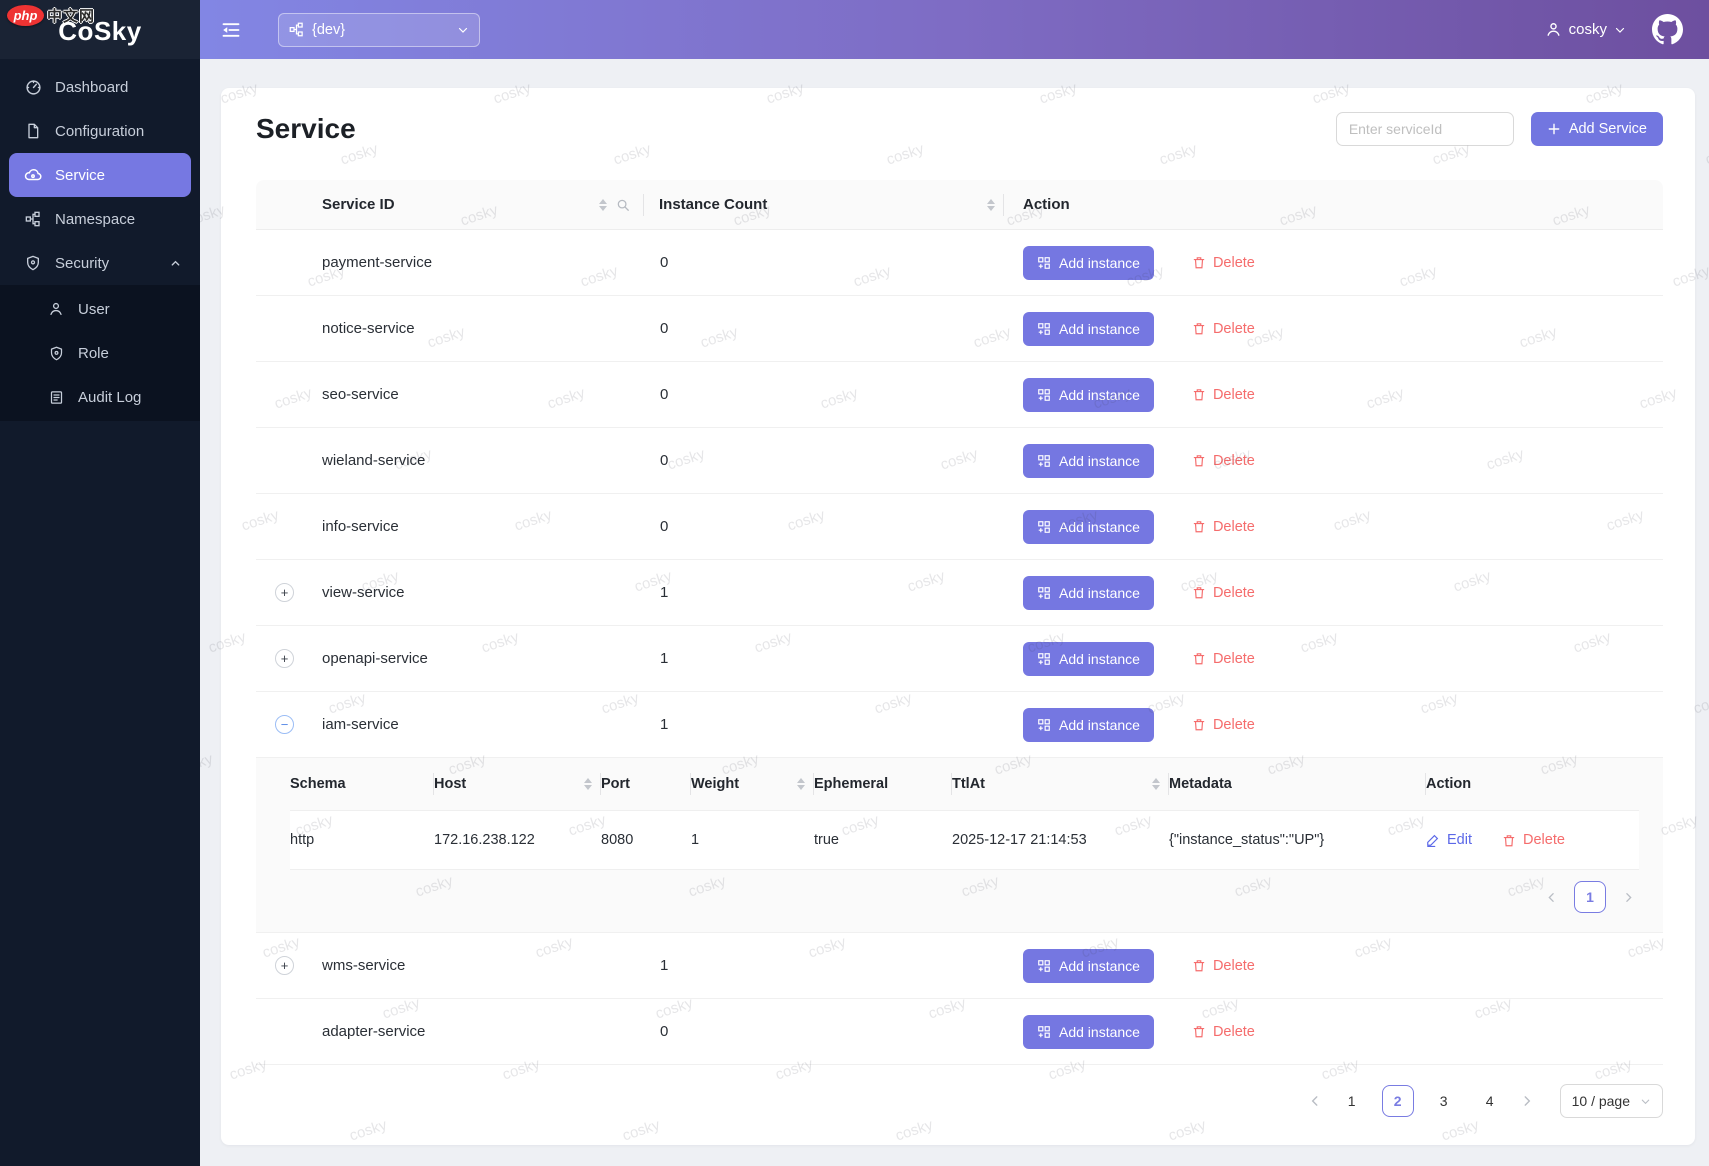  Describe the element at coordinates (1060, 784) in the screenshot. I see `column-ttlat: TtlAt` at that location.